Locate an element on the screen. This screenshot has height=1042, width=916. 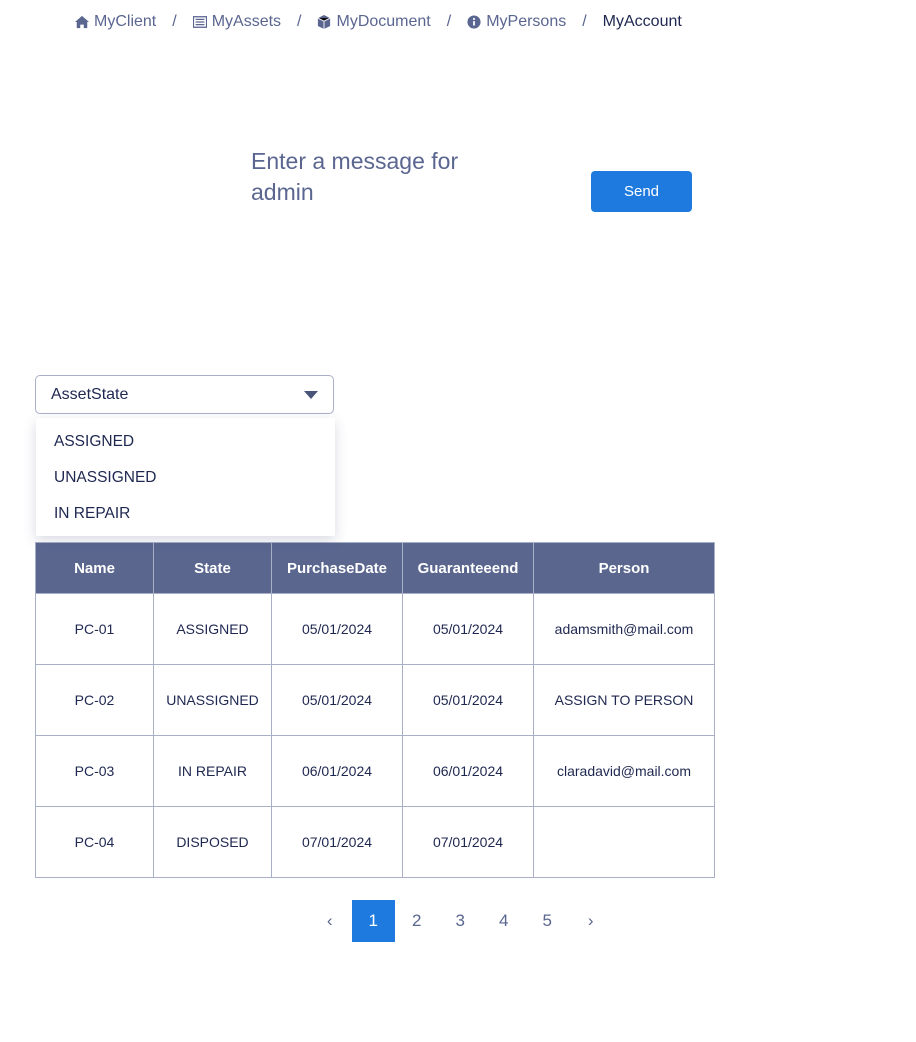
column-header-purchasedate: PurchaseDate is located at coordinates (337, 568).